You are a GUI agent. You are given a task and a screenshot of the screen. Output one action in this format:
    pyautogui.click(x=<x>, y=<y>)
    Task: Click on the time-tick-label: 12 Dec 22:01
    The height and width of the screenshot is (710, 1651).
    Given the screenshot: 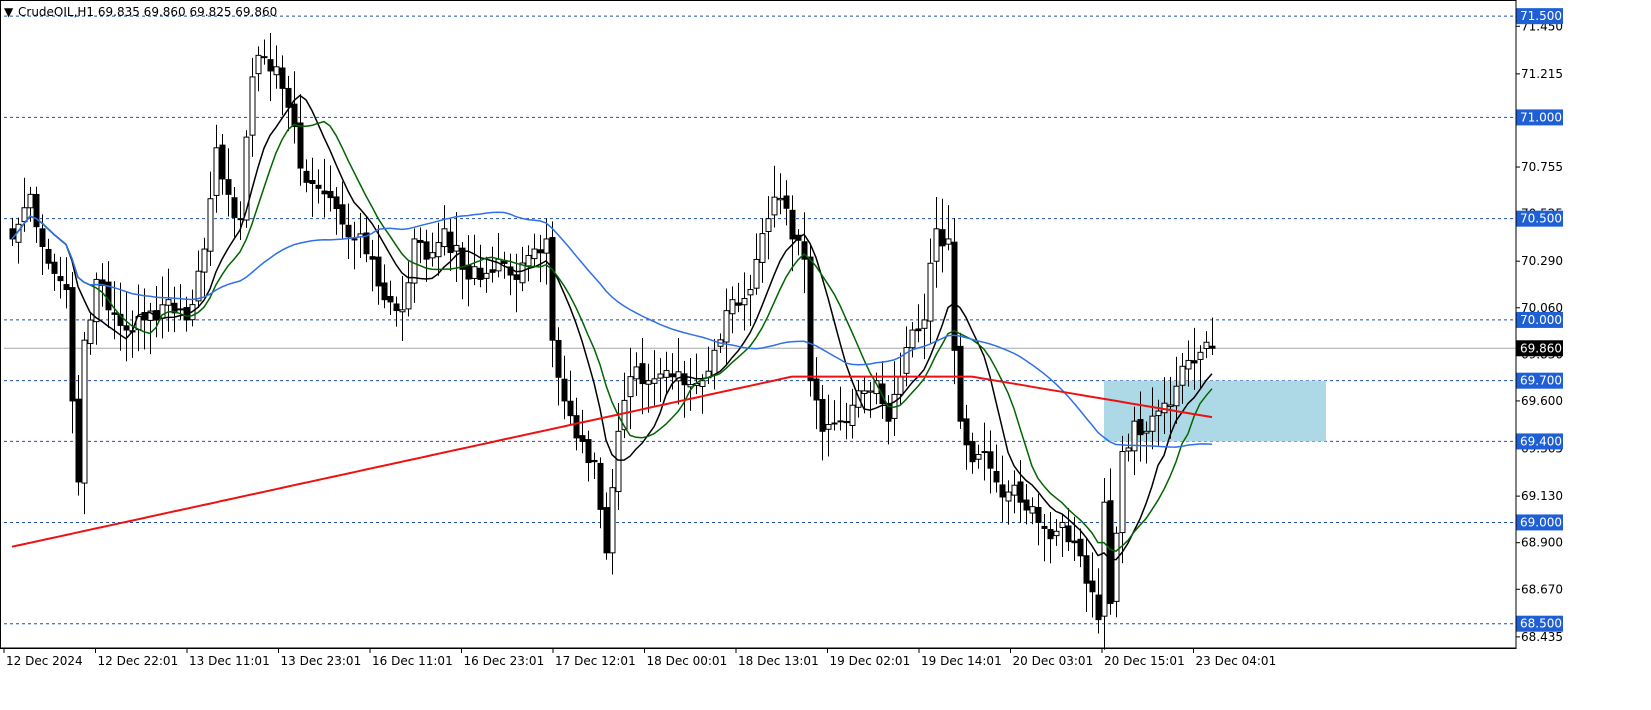 What is the action you would take?
    pyautogui.click(x=138, y=661)
    